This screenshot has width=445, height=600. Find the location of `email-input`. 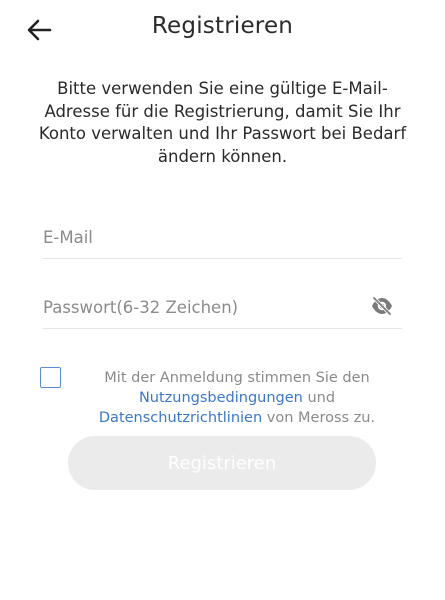

email-input is located at coordinates (193, 237).